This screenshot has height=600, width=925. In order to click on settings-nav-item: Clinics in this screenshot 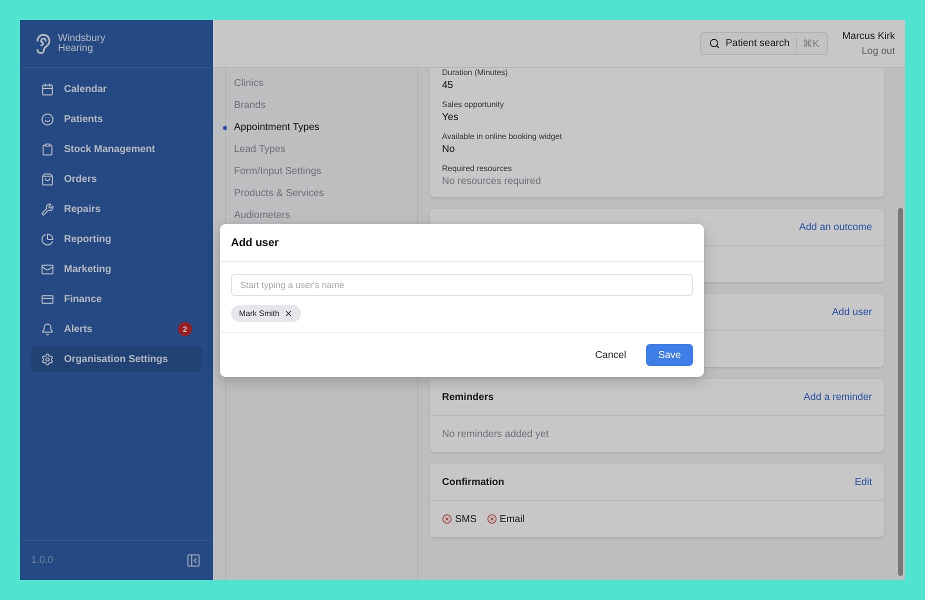, I will do `click(316, 84)`.